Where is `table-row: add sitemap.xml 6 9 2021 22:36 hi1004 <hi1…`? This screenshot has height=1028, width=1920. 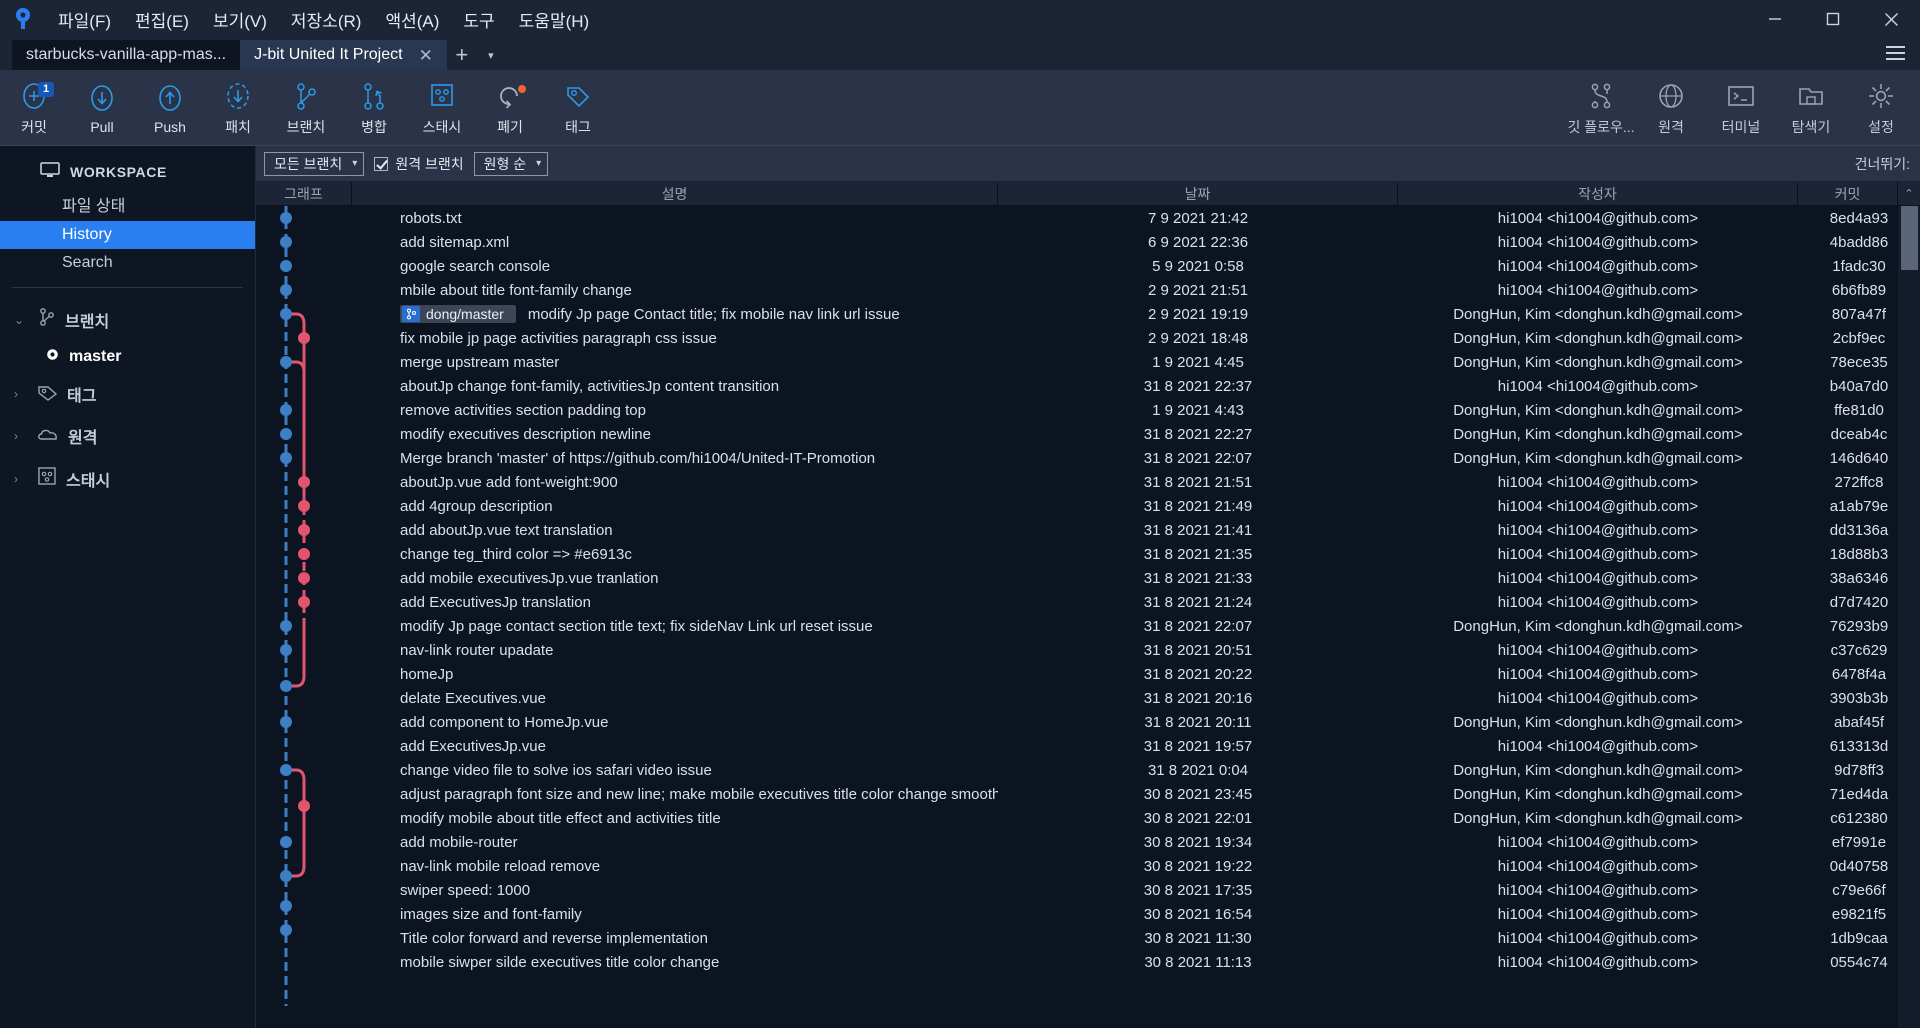
table-row: add sitemap.xml 6 9 2021 22:36 hi1004 <hi1… is located at coordinates (1088, 242).